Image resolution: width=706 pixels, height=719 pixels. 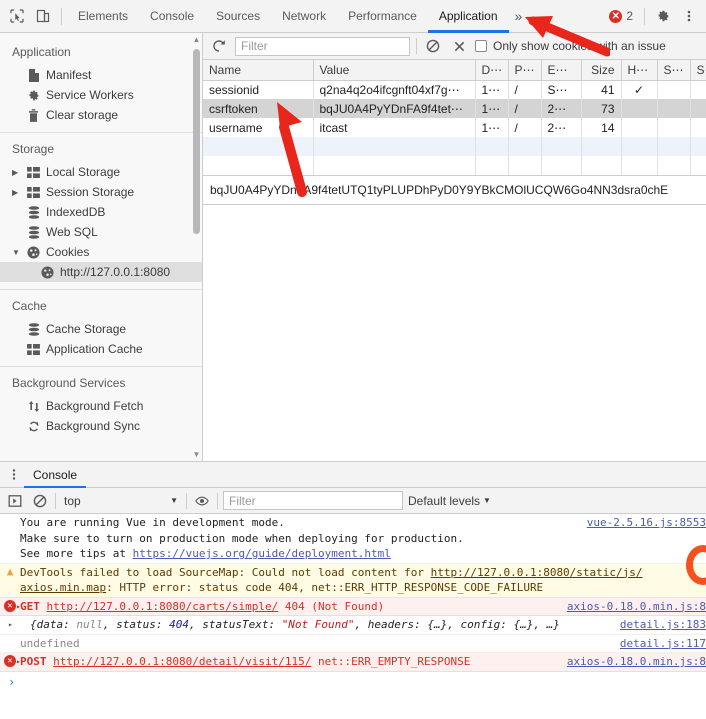 I want to click on cell-size: 14, so click(x=601, y=127).